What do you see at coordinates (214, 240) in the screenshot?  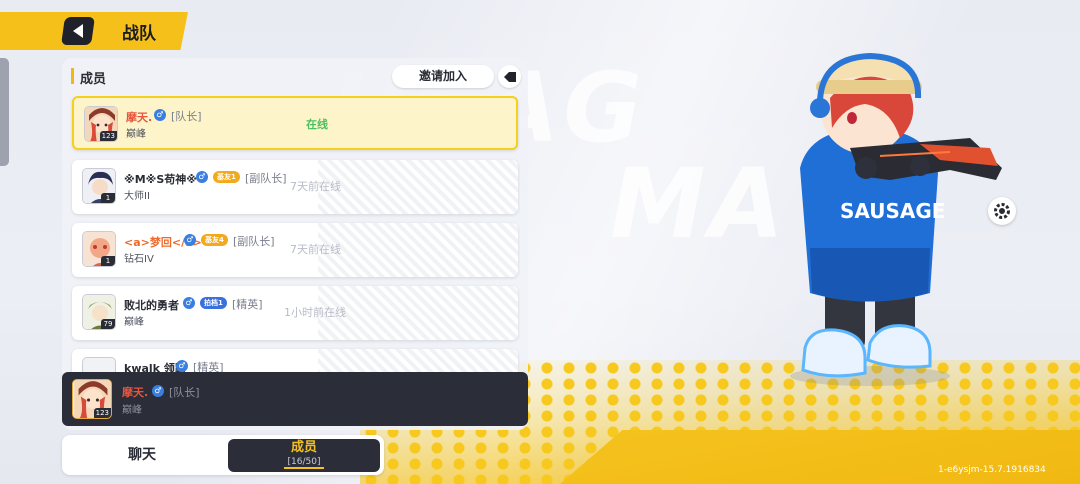 I see `friend-badge: 基友4` at bounding box center [214, 240].